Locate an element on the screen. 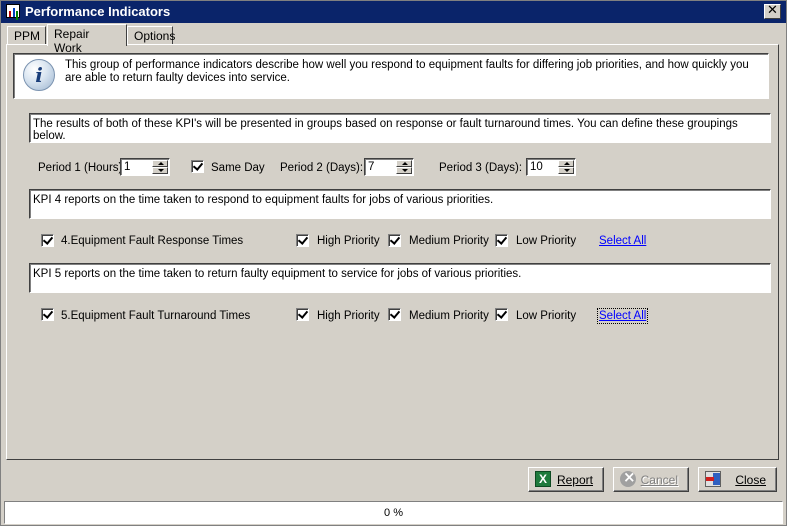 The width and height of the screenshot is (787, 526). tab-ppm: PPM is located at coordinates (26, 35).